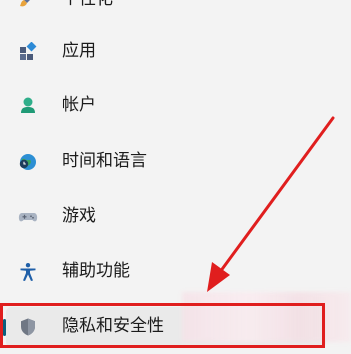  Describe the element at coordinates (166, 162) in the screenshot. I see `sidebar-item-time-language: 时间和语言` at that location.